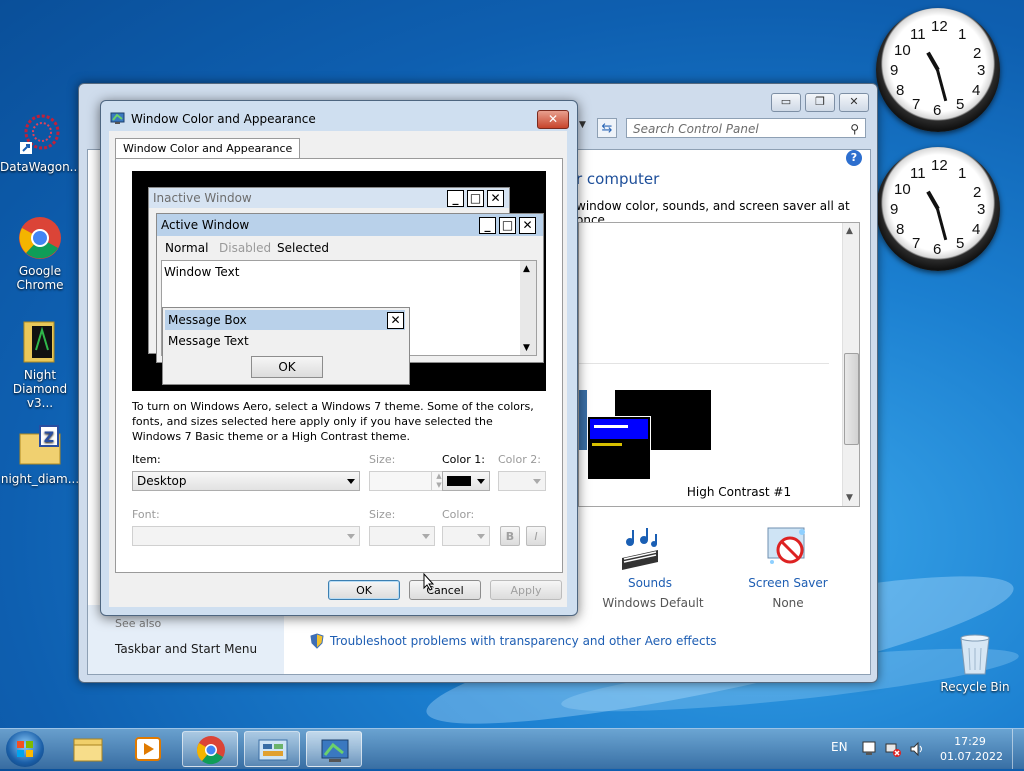 The width and height of the screenshot is (1024, 771). Describe the element at coordinates (820, 102) in the screenshot. I see `maximize-button: ❐` at that location.